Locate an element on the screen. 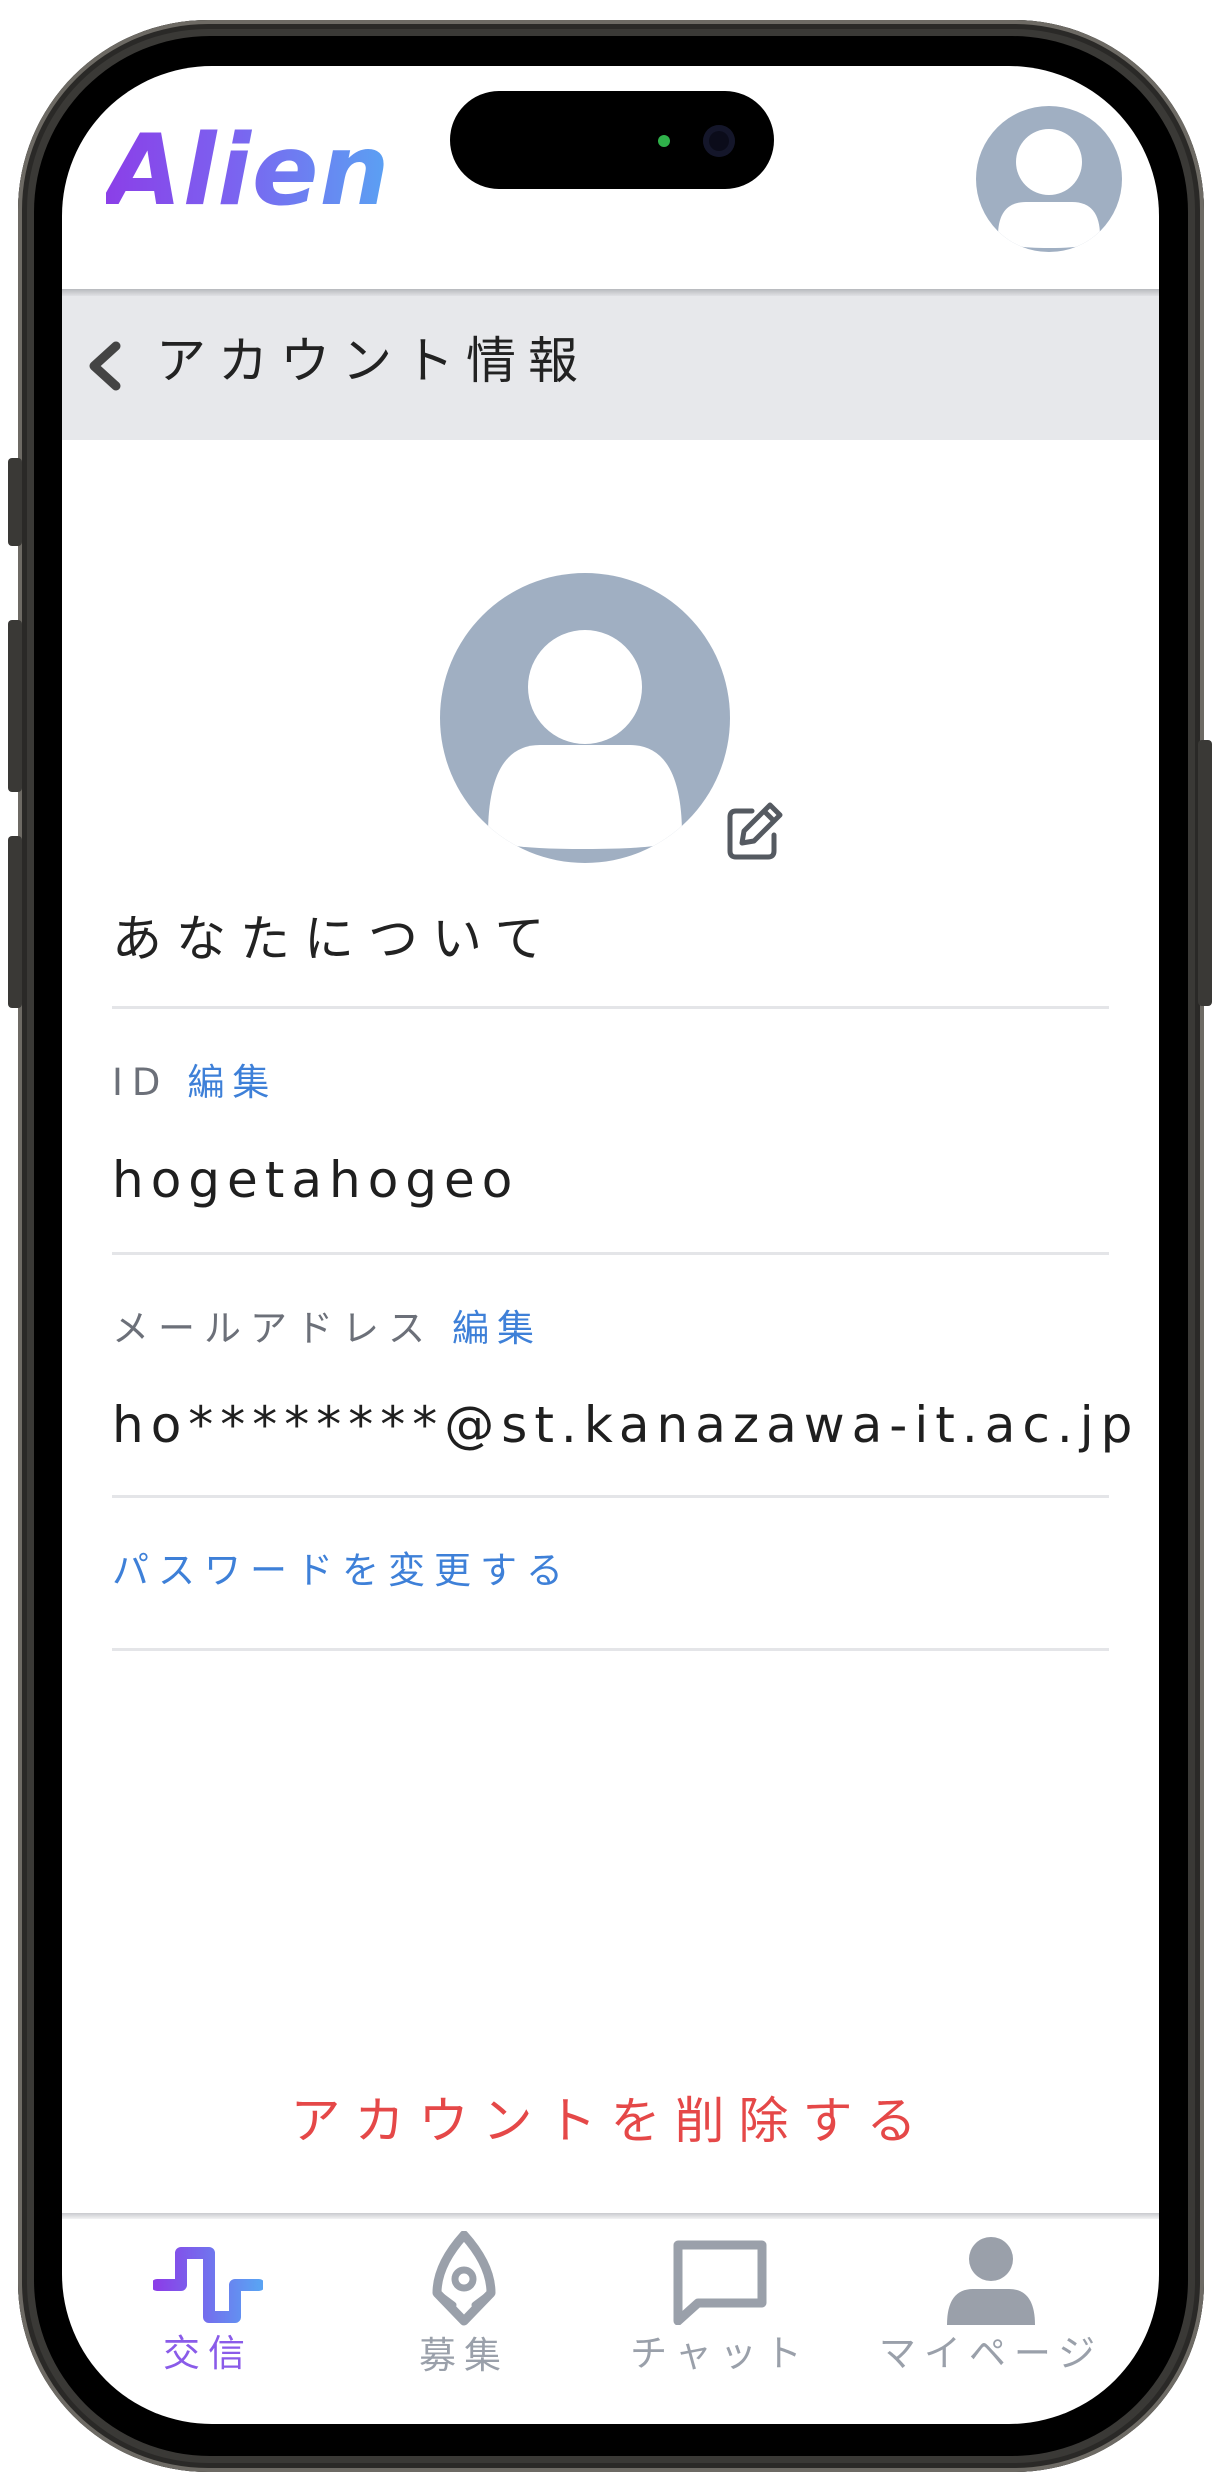 The width and height of the screenshot is (1221, 2490). back-chevron-icon is located at coordinates (105, 366).